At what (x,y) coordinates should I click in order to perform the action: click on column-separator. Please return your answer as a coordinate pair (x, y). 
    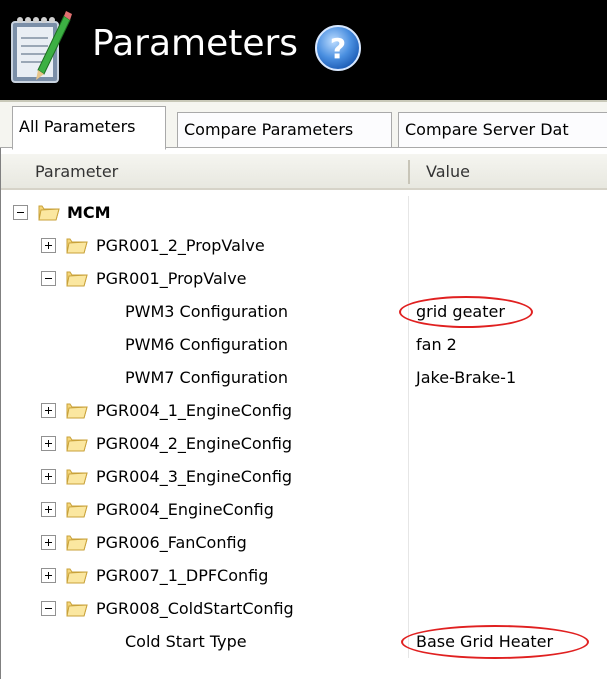
    Looking at the image, I should click on (409, 172).